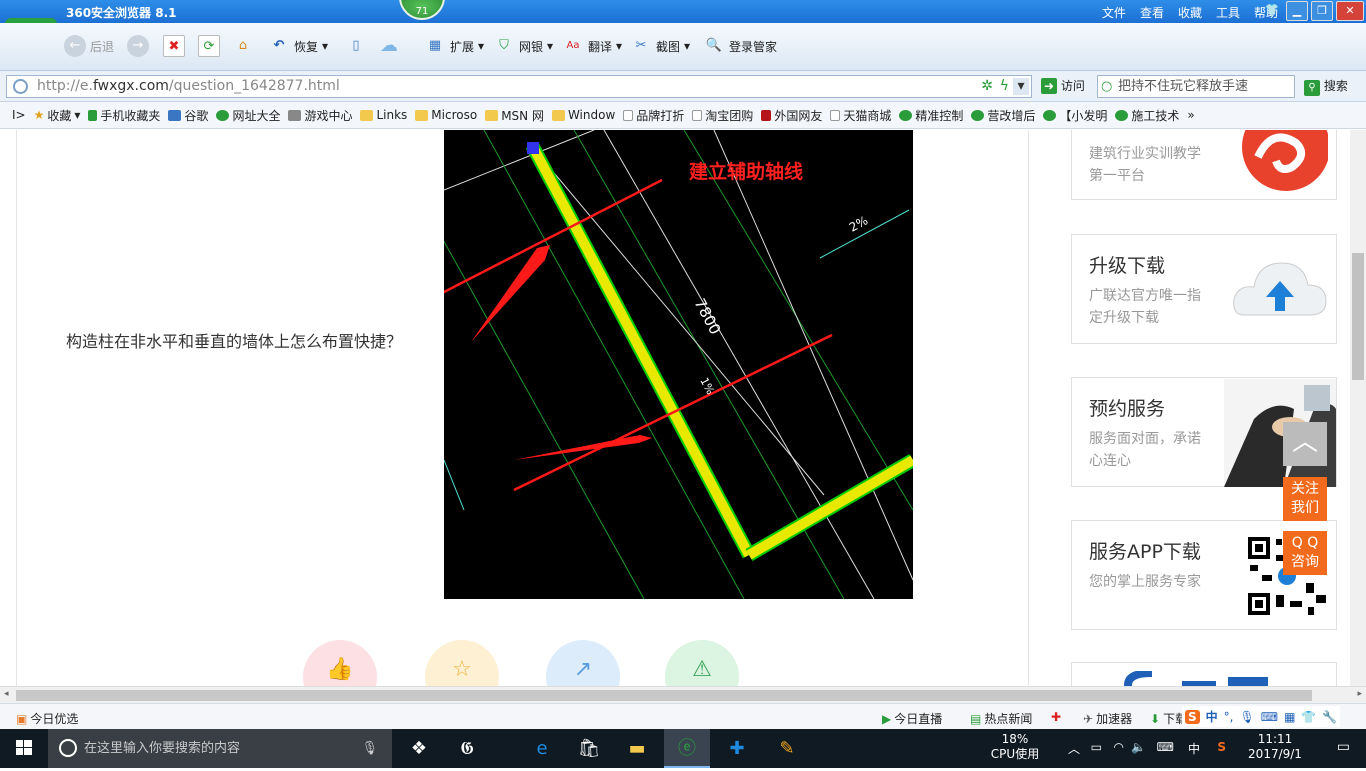 This screenshot has height=771, width=1366. What do you see at coordinates (57, 115) in the screenshot?
I see `fav-collect: ★ 收藏 ▾` at bounding box center [57, 115].